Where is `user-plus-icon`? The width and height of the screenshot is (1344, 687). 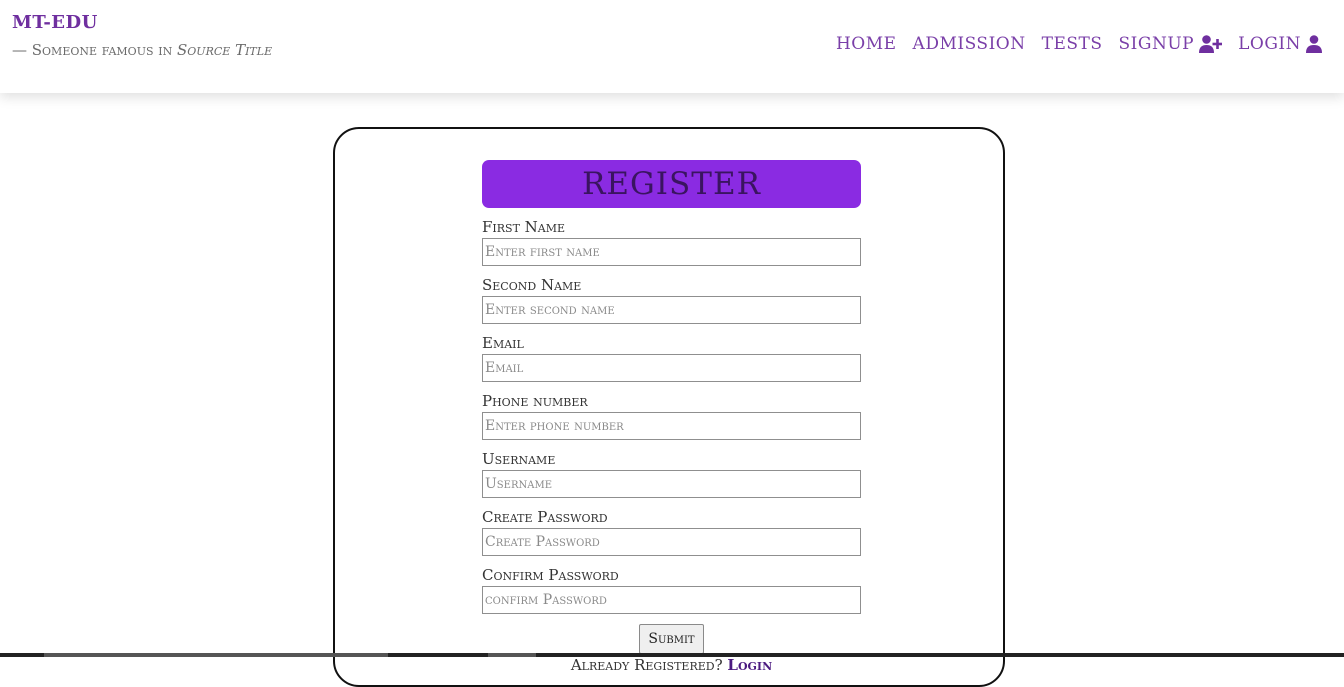 user-plus-icon is located at coordinates (1211, 44).